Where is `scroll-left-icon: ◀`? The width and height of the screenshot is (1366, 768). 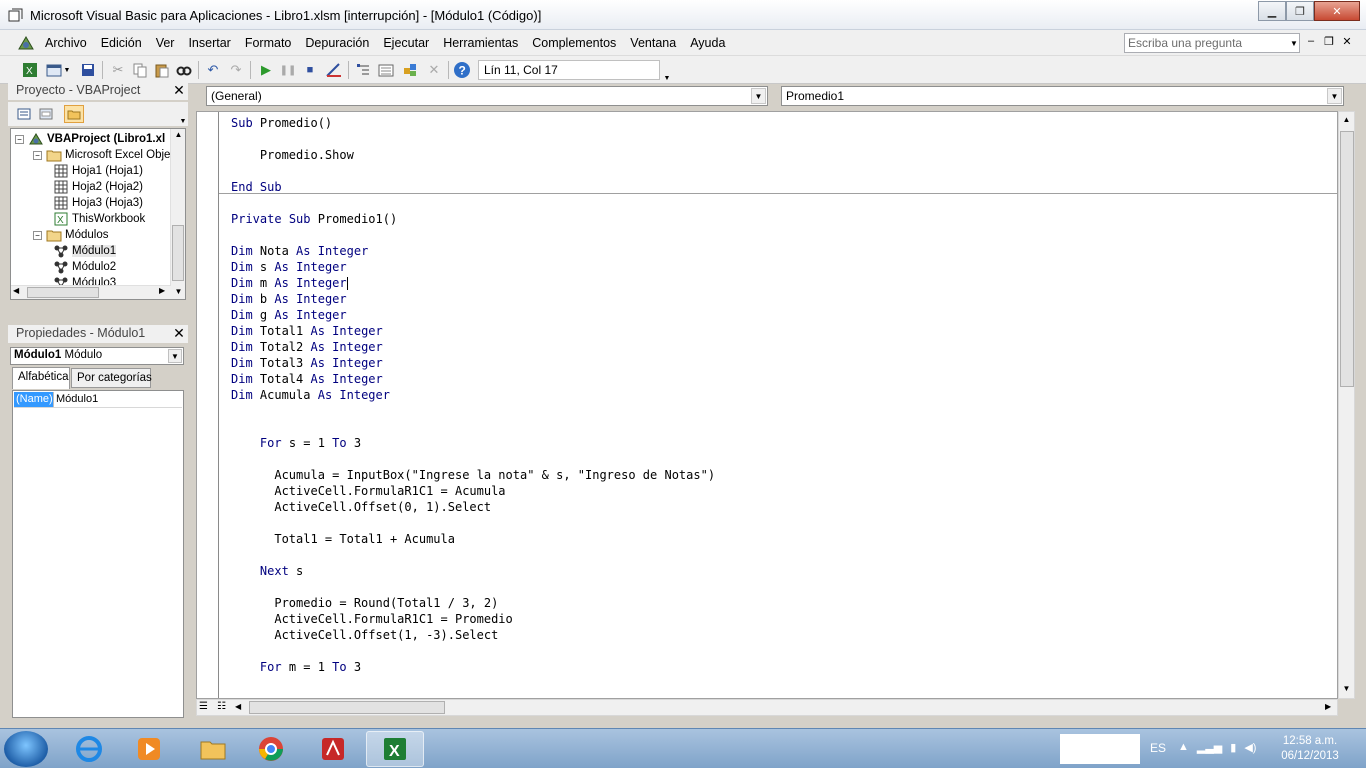 scroll-left-icon: ◀ is located at coordinates (238, 706).